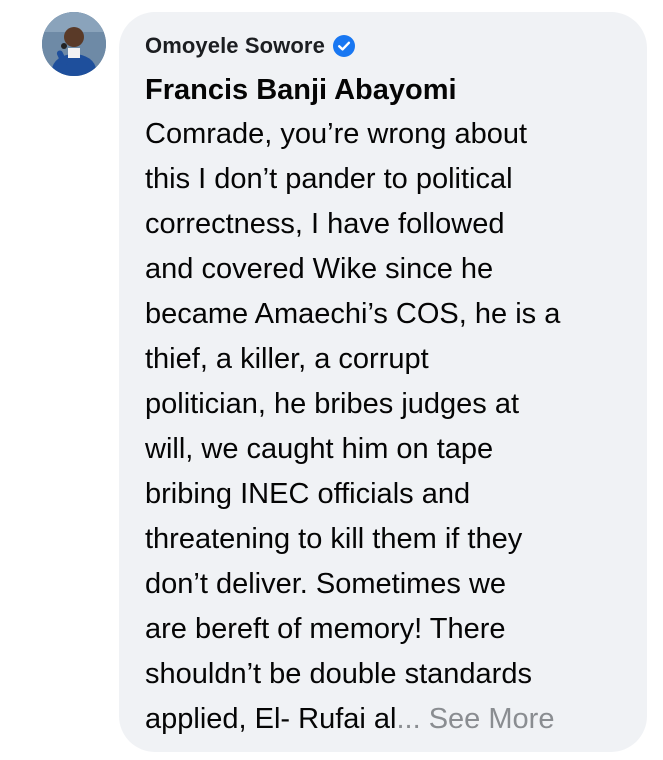 Image resolution: width=663 pixels, height=760 pixels. I want to click on comment-line: don’t deliver. Sometimes we, so click(326, 584).